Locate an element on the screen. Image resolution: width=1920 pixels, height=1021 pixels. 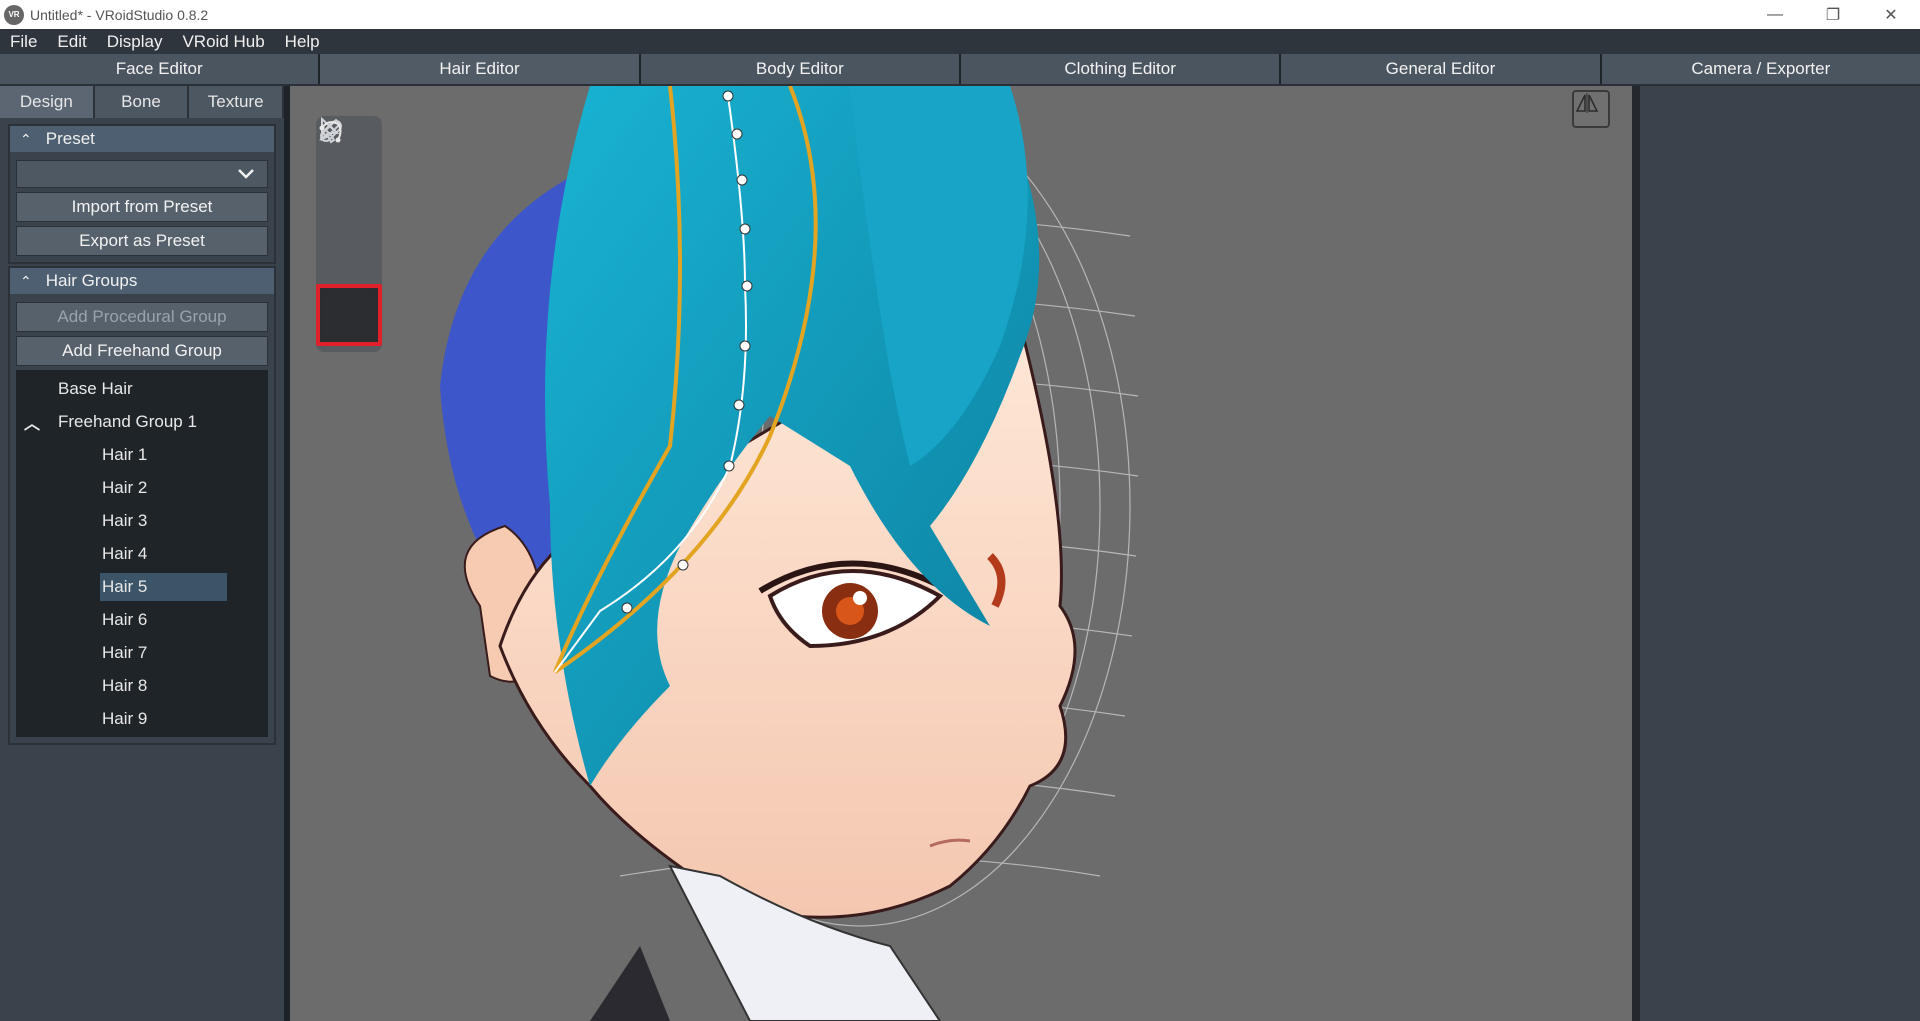
right-panel-splitter is located at coordinates (1636, 553).